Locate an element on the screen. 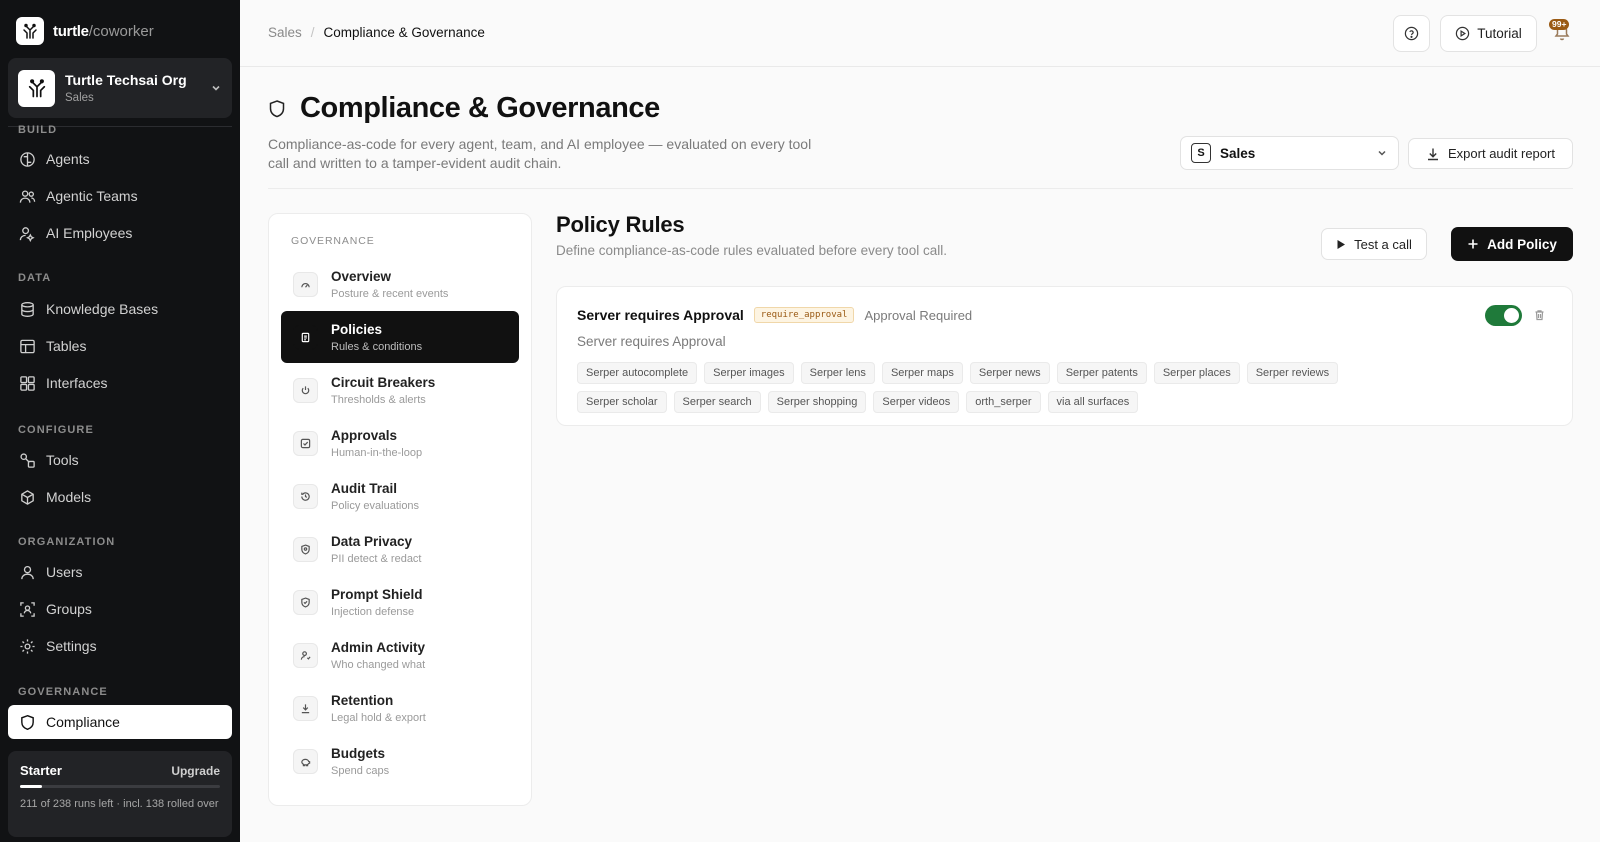 Image resolution: width=1600 pixels, height=842 pixels. nav-section-configure: CONFIGURE is located at coordinates (56, 430).